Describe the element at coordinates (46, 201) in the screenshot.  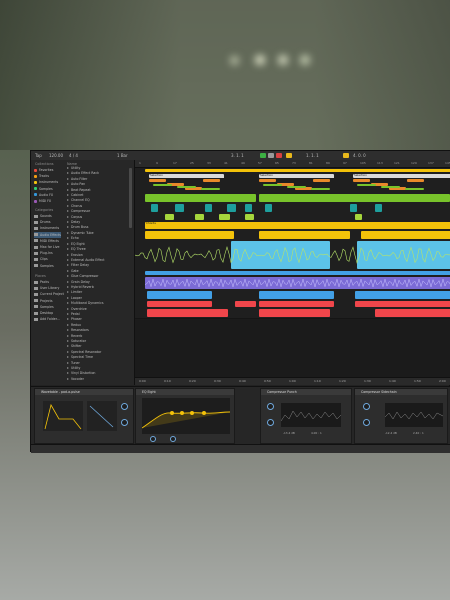
I see `collection-item: MIDI FX` at that location.